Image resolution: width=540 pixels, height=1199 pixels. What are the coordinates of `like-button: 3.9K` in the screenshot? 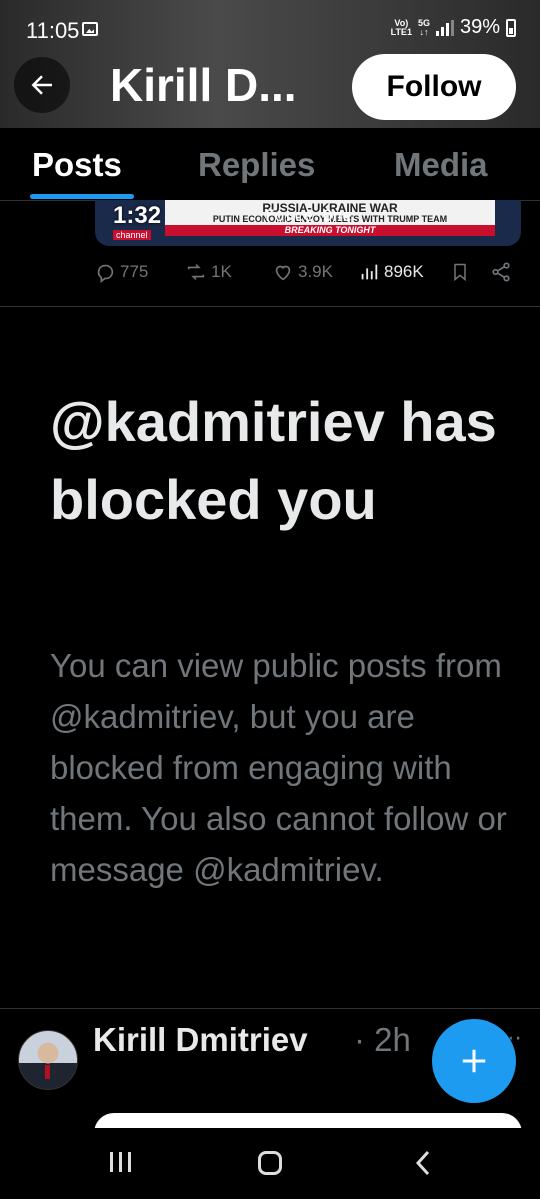 It's located at (302, 272).